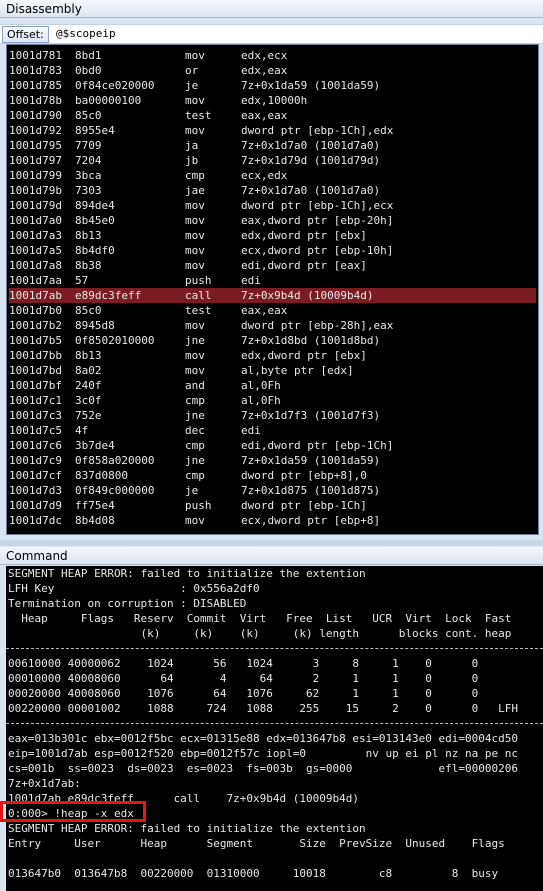 This screenshot has width=543, height=891. I want to click on instruction-bytes: 837d0800, so click(101, 475).